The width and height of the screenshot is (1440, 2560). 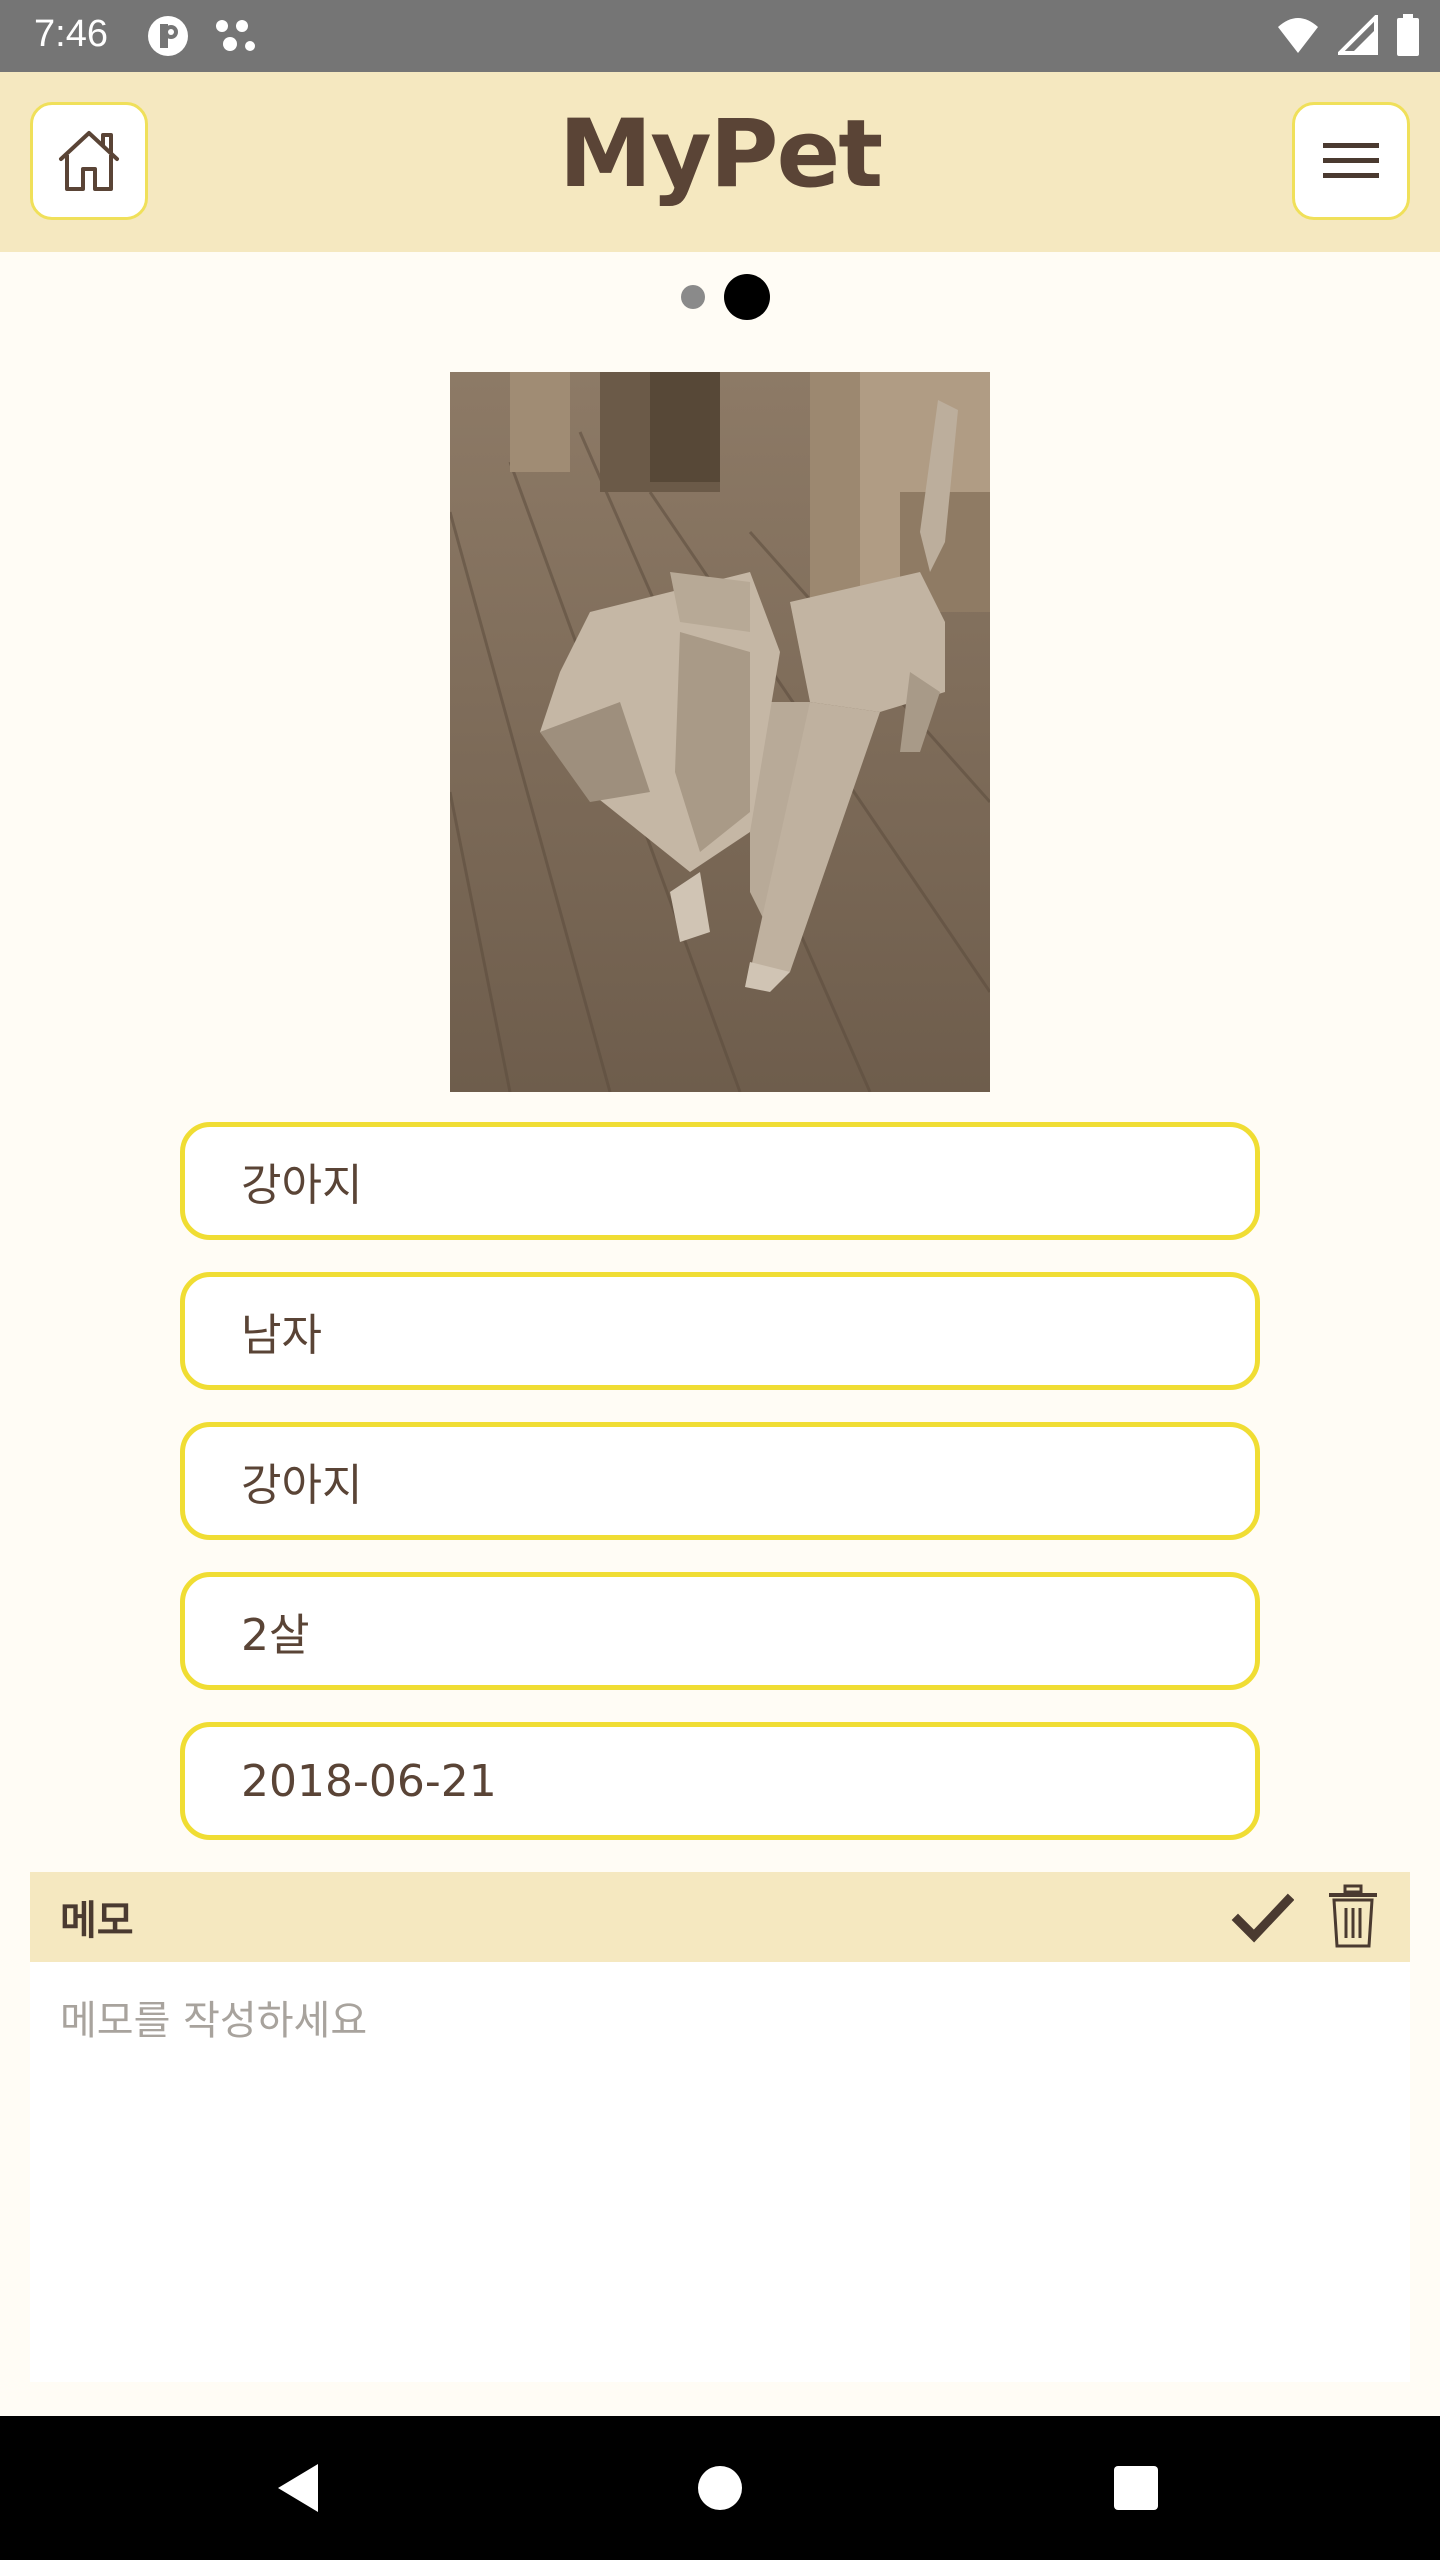 What do you see at coordinates (720, 36) in the screenshot?
I see `status-bar: 7:46` at bounding box center [720, 36].